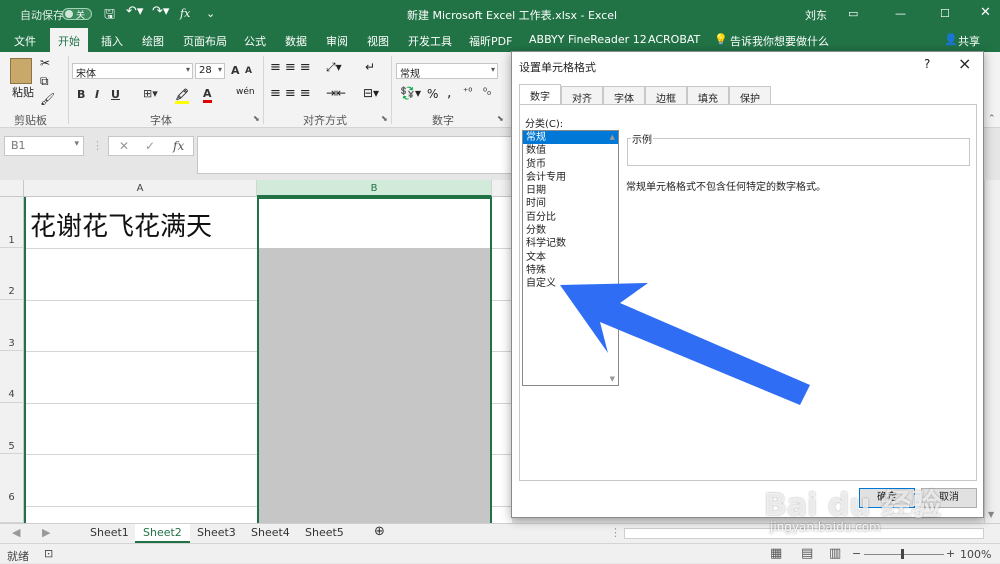 The width and height of the screenshot is (1000, 564). I want to click on watermark-logo: Bai du 经验, so click(853, 505).